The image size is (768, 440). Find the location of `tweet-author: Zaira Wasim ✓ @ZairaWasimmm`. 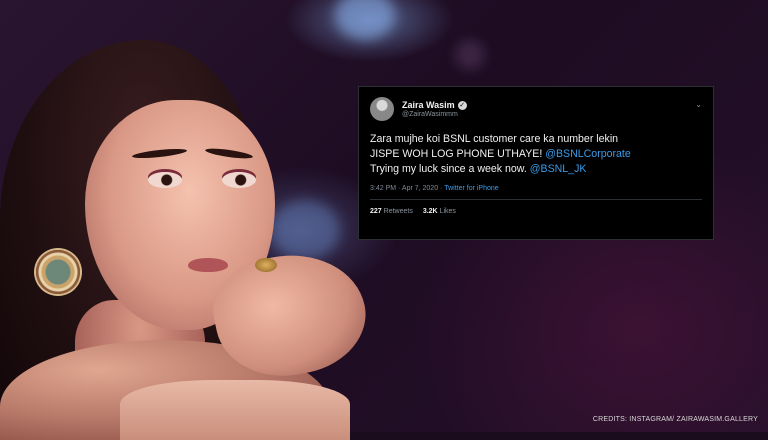

tweet-author: Zaira Wasim ✓ @ZairaWasimmm is located at coordinates (434, 109).